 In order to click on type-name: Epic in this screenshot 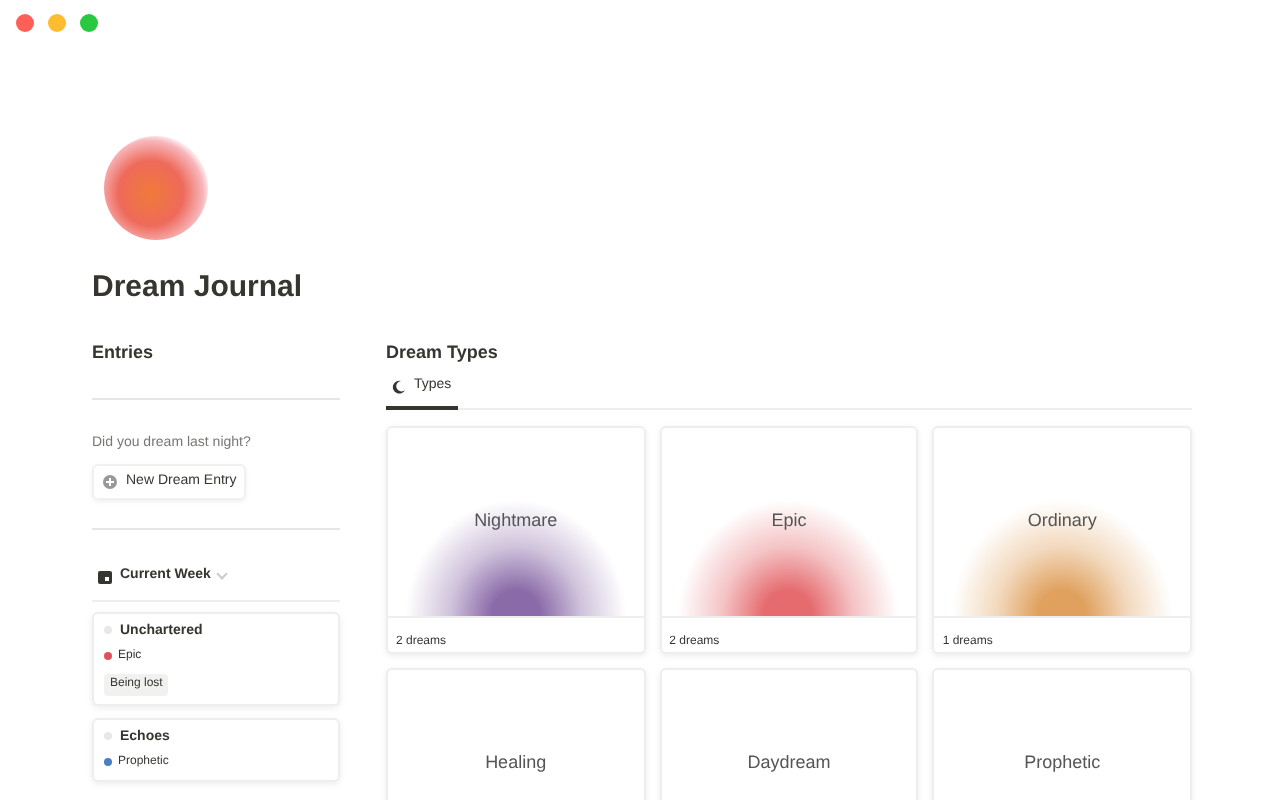, I will do `click(789, 519)`.